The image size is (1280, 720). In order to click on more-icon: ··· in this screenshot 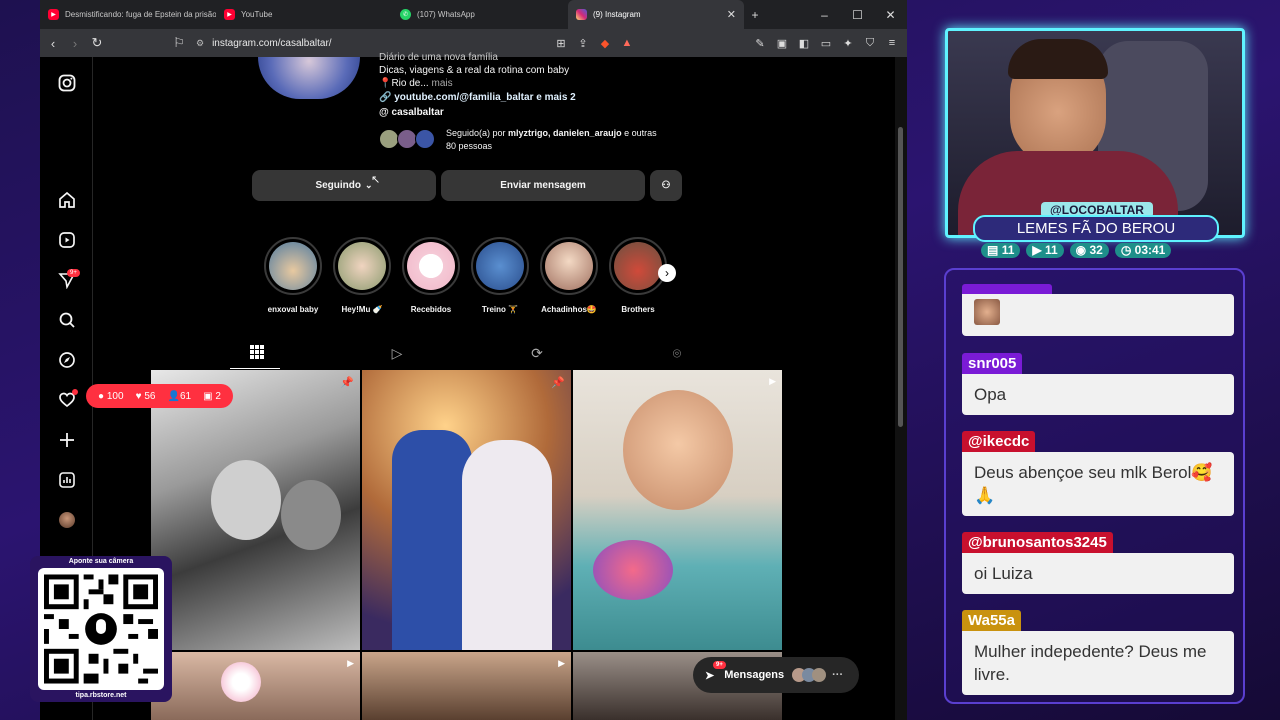, I will do `click(837, 675)`.